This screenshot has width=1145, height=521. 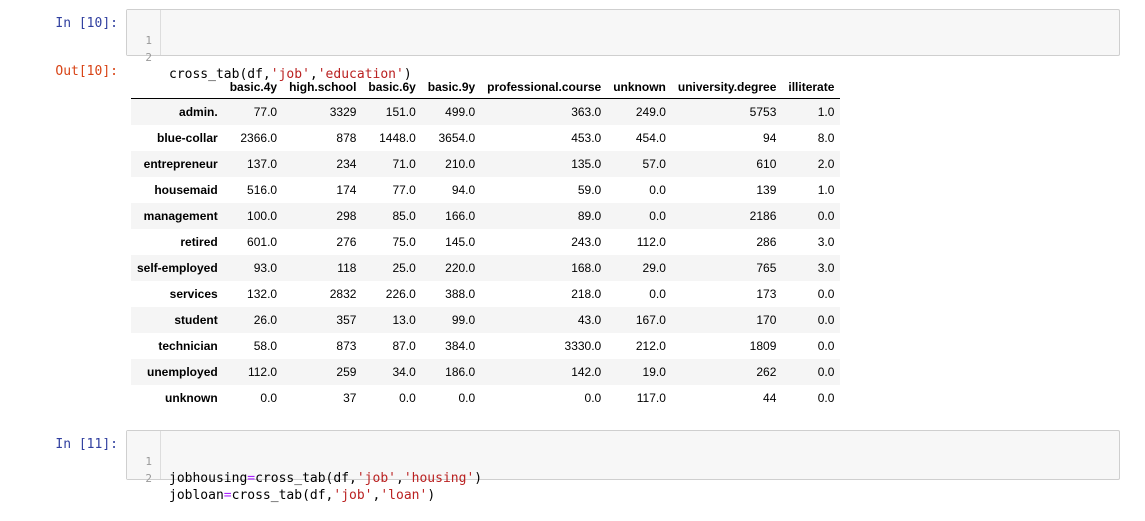 What do you see at coordinates (191, 398) in the screenshot?
I see `row-index-label: unknown` at bounding box center [191, 398].